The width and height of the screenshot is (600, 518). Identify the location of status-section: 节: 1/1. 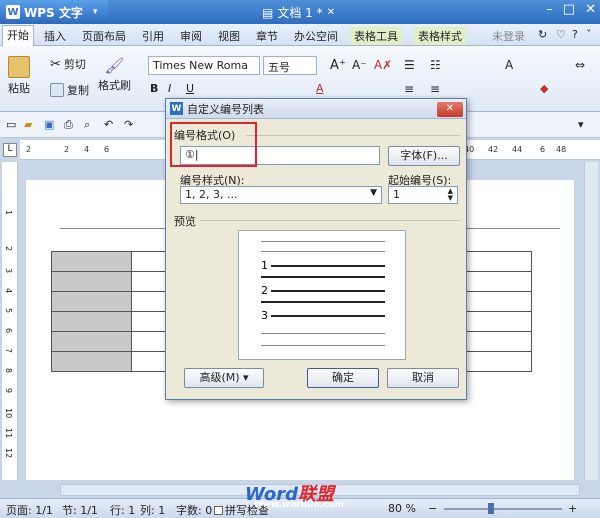
(80, 510).